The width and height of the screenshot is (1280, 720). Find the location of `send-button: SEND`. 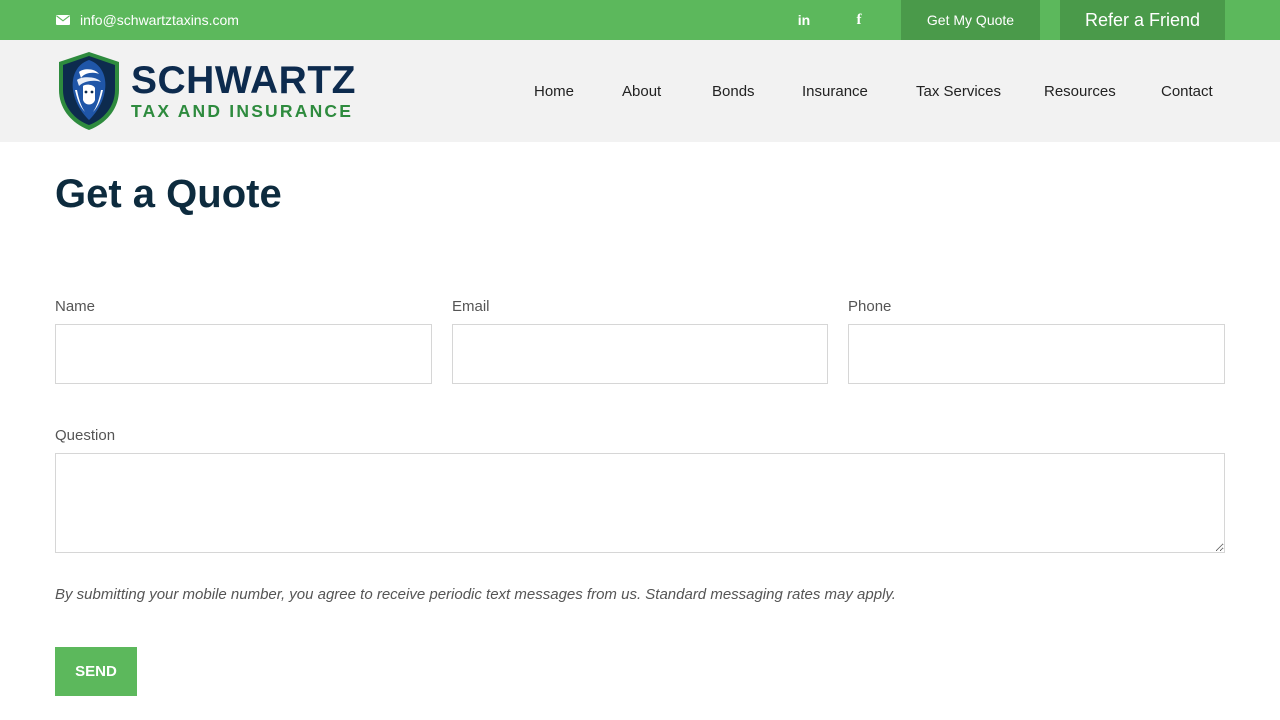

send-button: SEND is located at coordinates (96, 671).